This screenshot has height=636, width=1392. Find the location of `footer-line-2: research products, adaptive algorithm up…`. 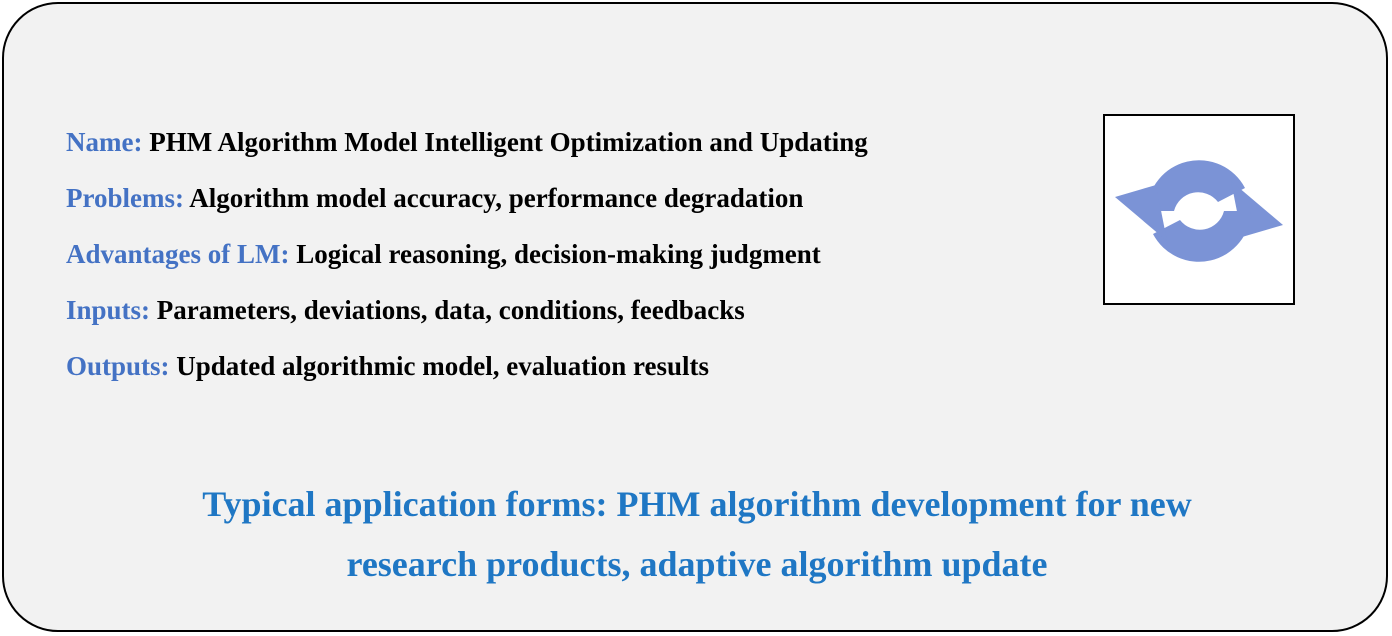

footer-line-2: research products, adaptive algorithm up… is located at coordinates (697, 564).